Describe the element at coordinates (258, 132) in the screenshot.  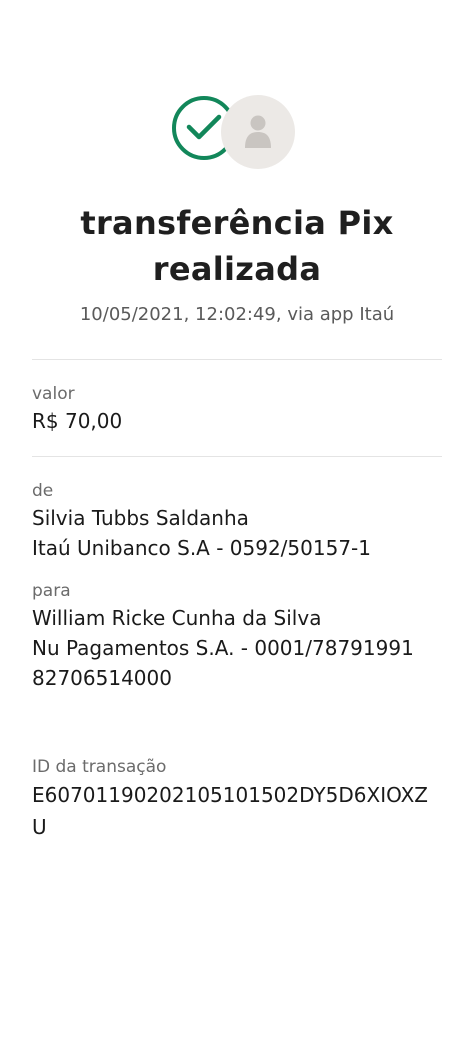
I see `user-avatar-icon` at that location.